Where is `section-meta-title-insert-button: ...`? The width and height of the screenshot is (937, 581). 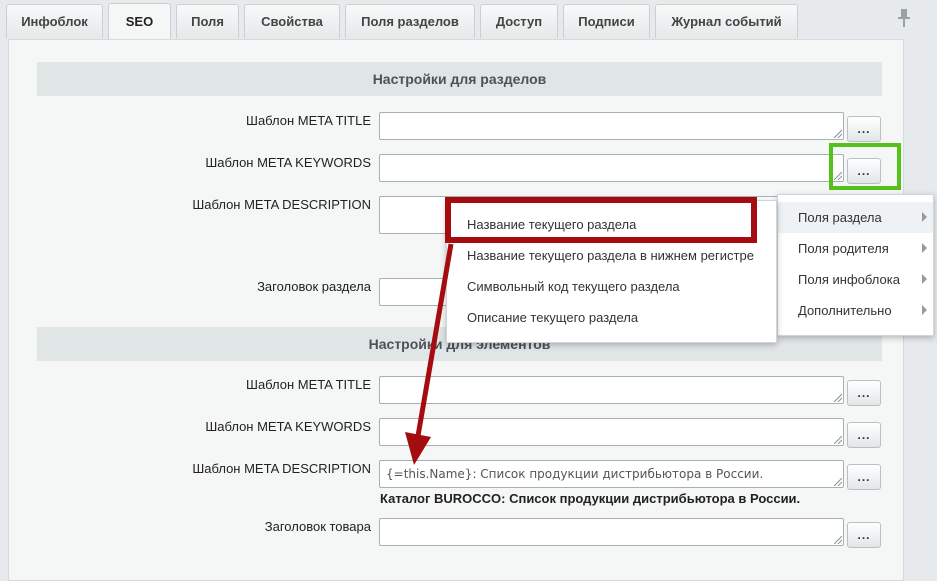 section-meta-title-insert-button: ... is located at coordinates (864, 129).